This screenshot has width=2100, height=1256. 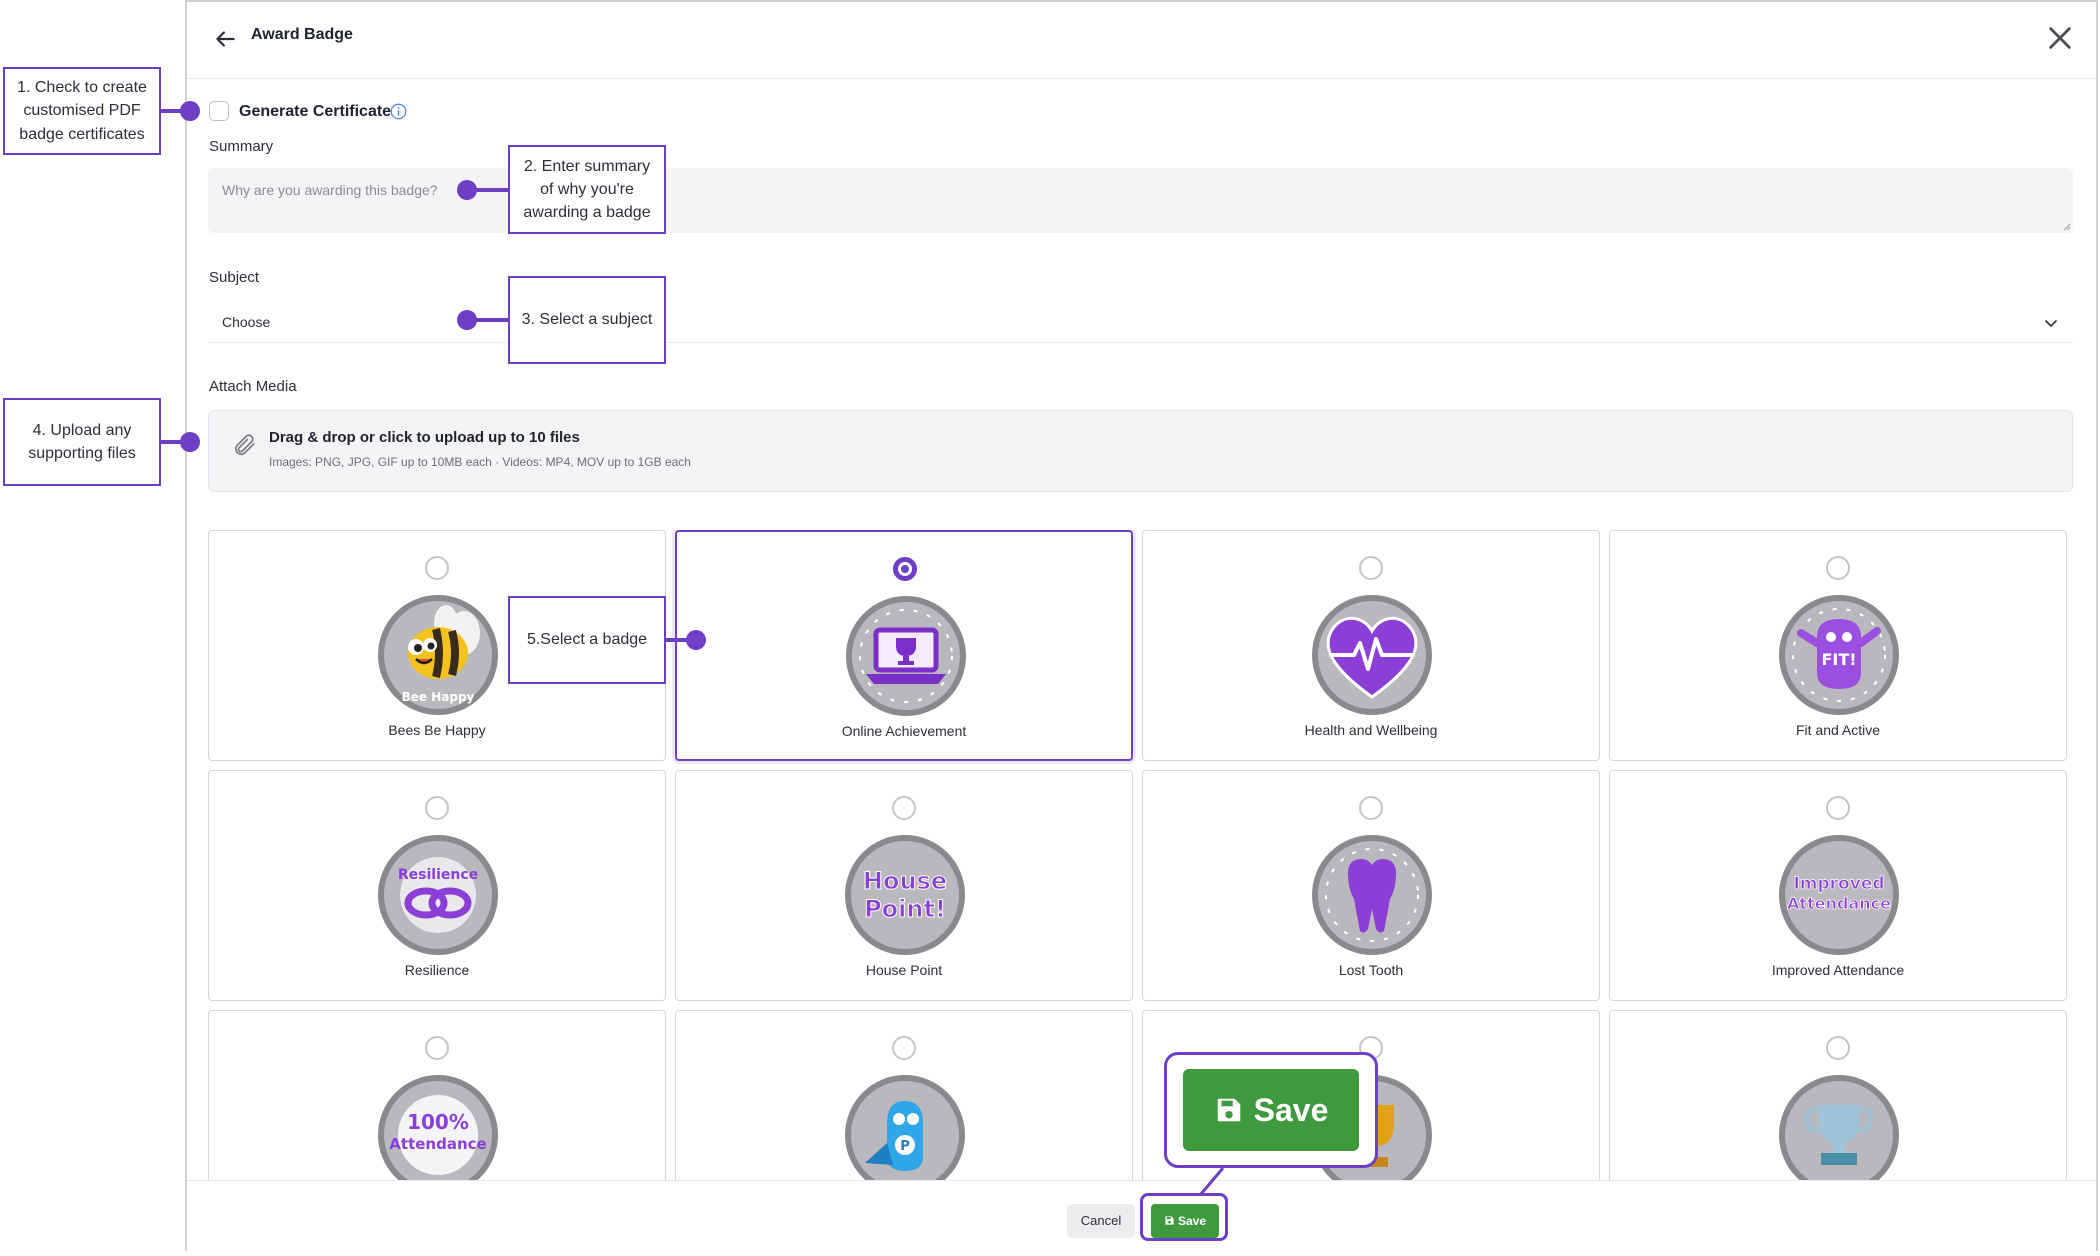 I want to click on bee-badge-icon: Bee Happy, so click(x=438, y=655).